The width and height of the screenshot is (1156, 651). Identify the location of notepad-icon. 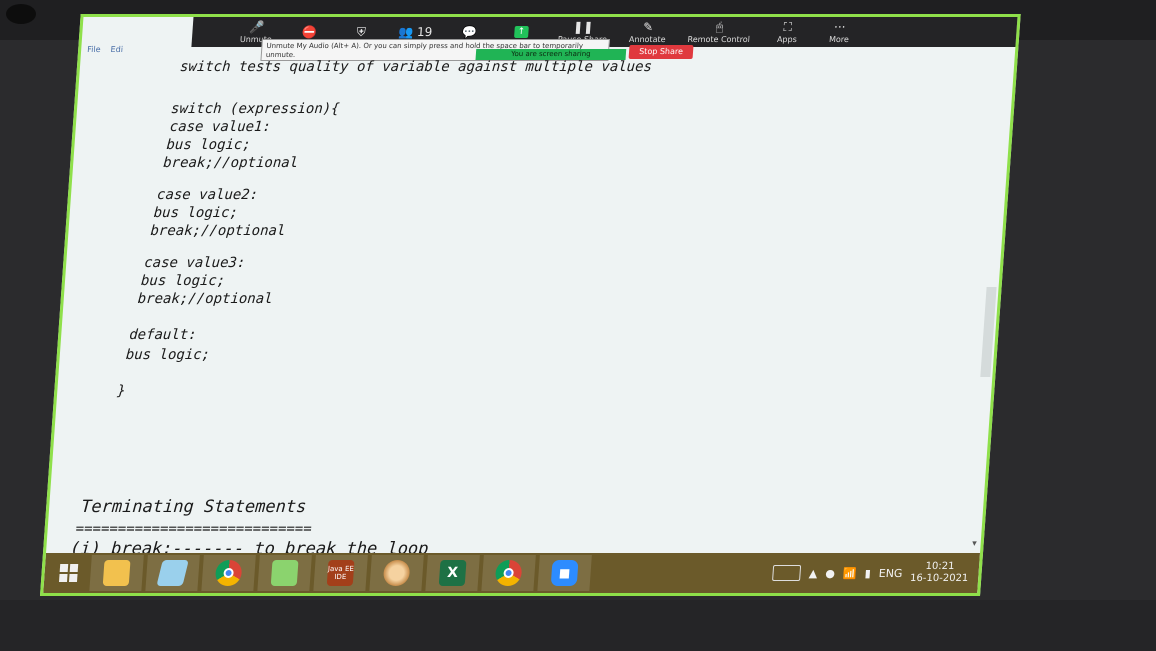
(172, 573).